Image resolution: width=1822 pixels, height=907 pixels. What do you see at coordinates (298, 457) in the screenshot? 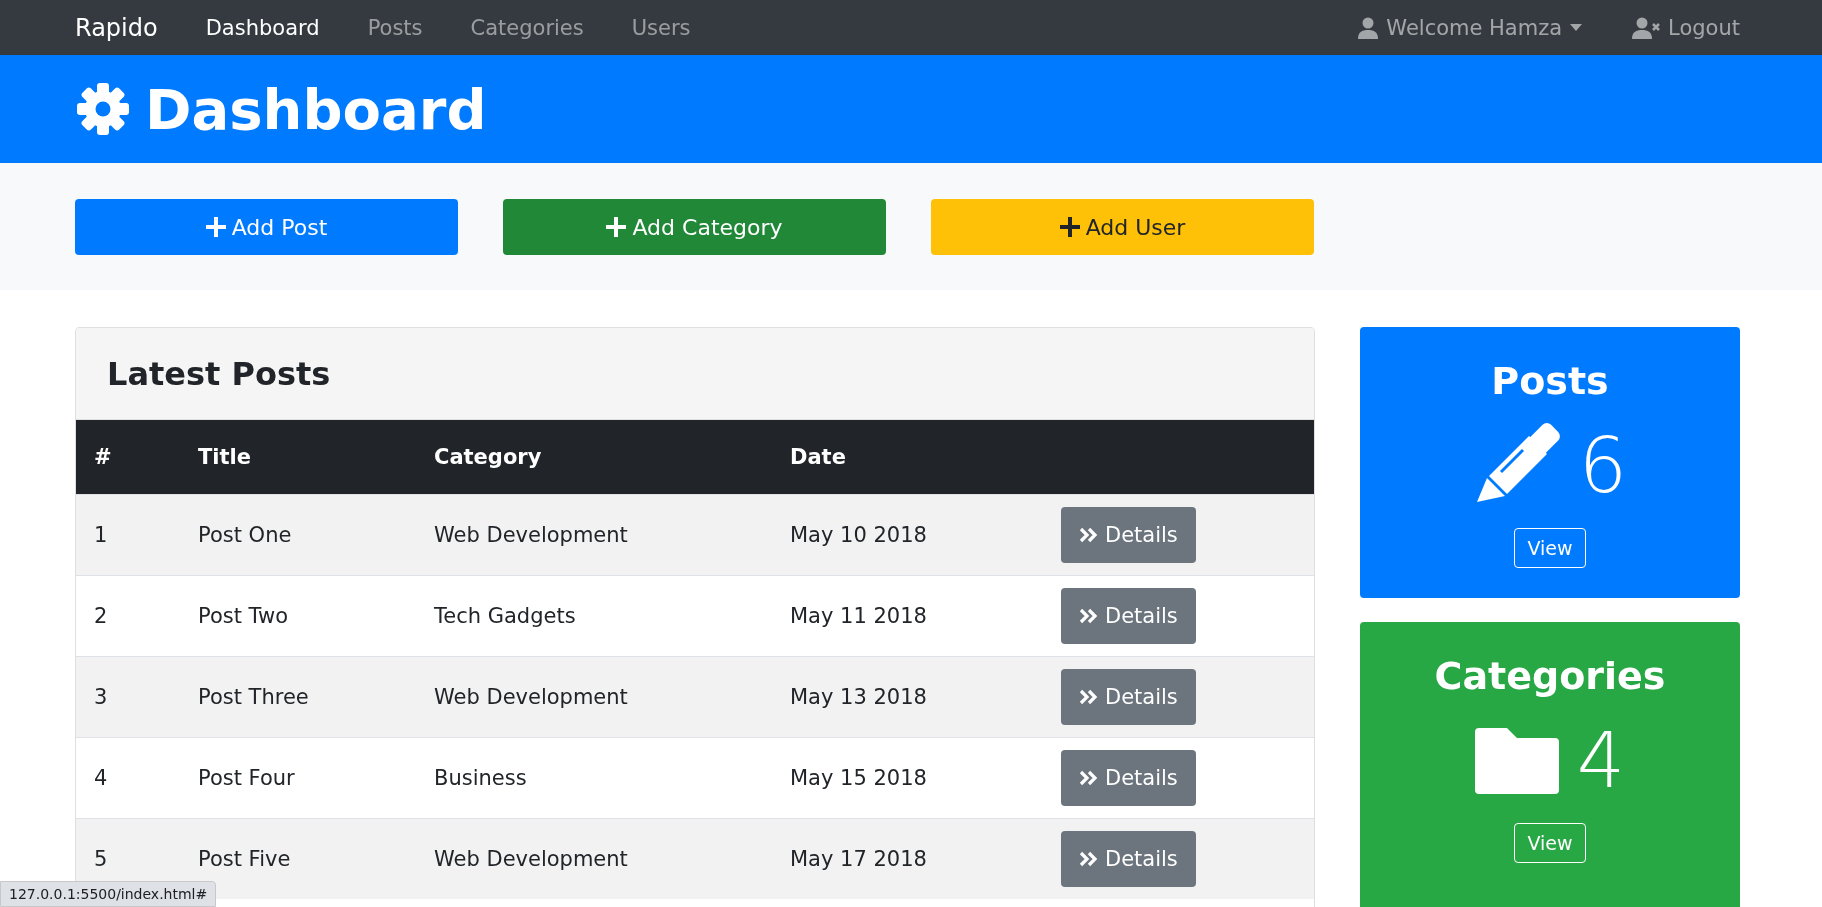
I see `column-header: Title` at bounding box center [298, 457].